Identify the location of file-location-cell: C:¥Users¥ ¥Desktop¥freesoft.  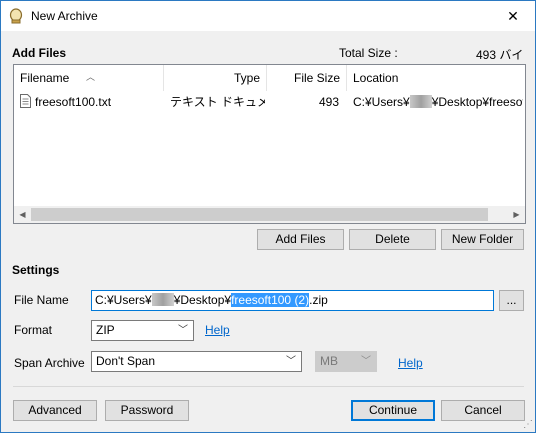
(438, 102).